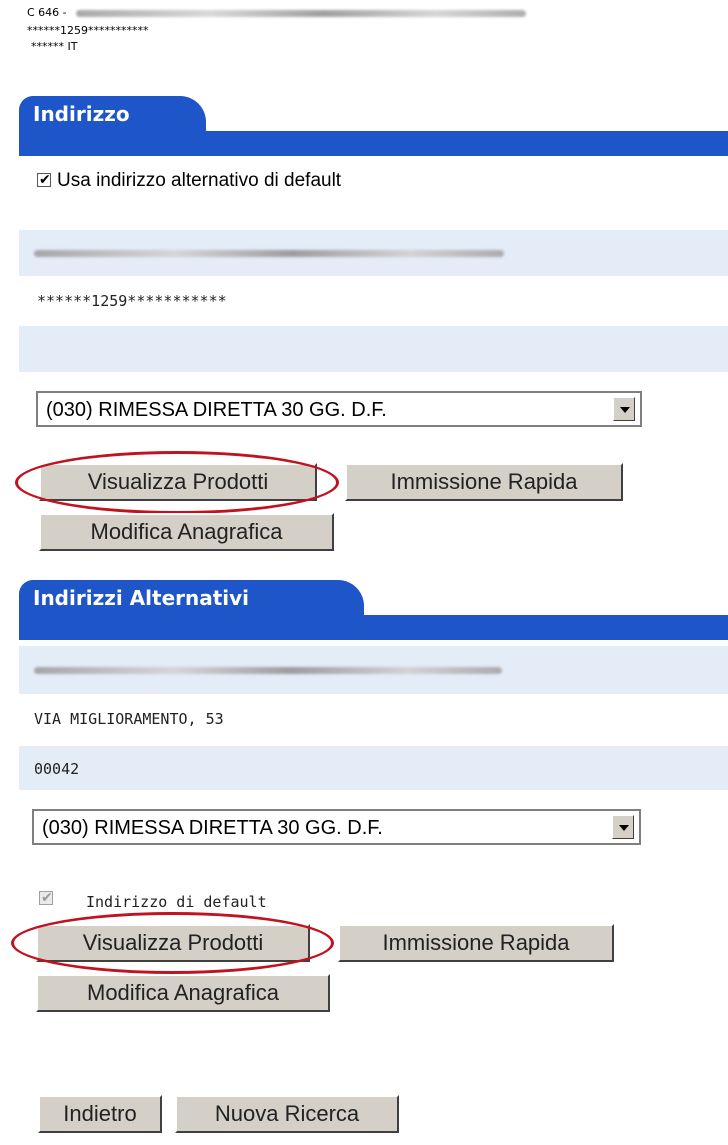  I want to click on redacted-alt-name, so click(268, 670).